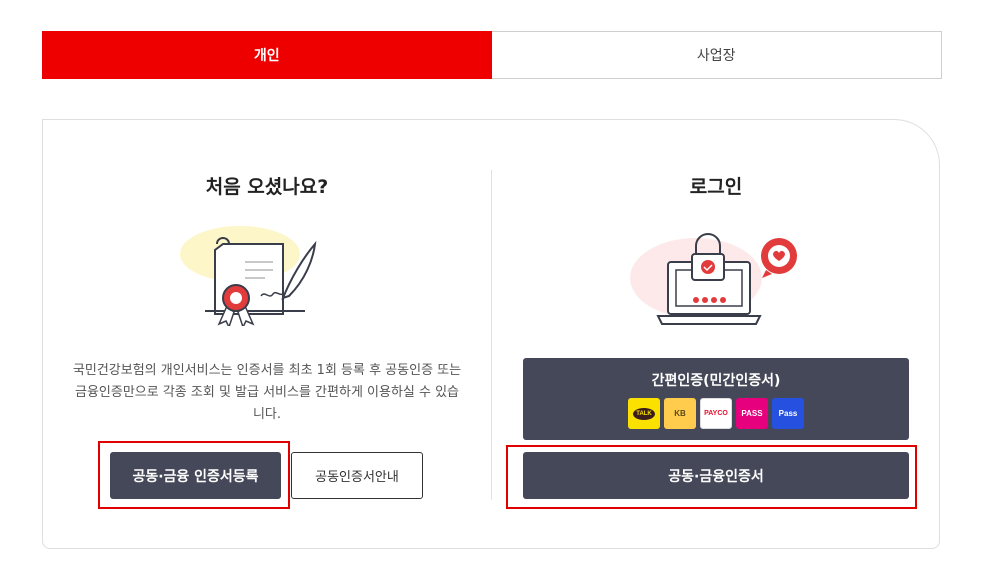 The width and height of the screenshot is (986, 571). Describe the element at coordinates (357, 475) in the screenshot. I see `cert-guide-button: 공동인증서안내` at that location.